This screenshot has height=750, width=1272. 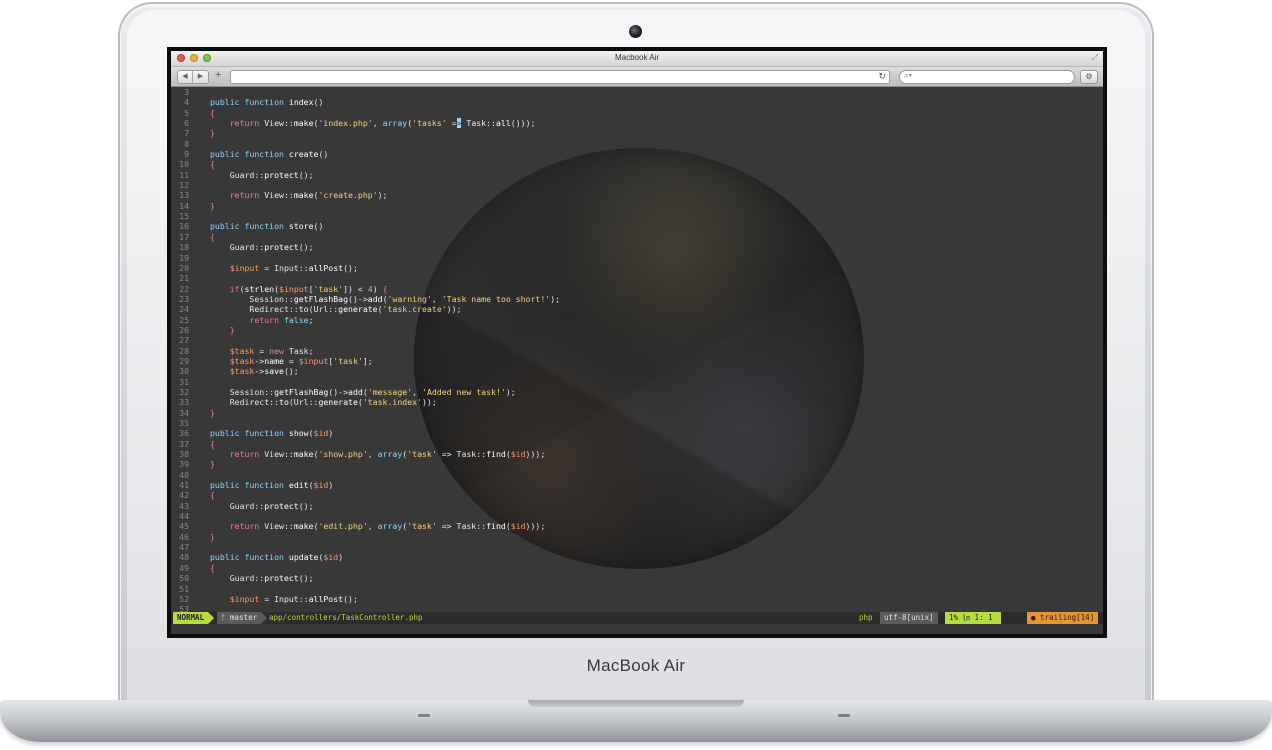 What do you see at coordinates (637, 247) in the screenshot?
I see `code-line: 18 Guard::protect();` at bounding box center [637, 247].